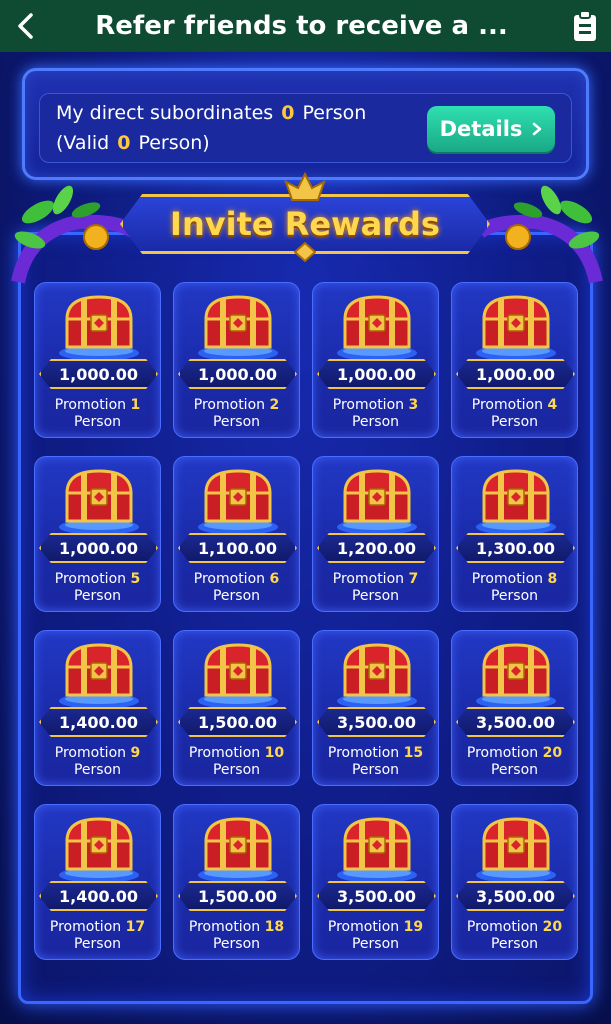  What do you see at coordinates (83, 143) in the screenshot?
I see `valid-subordinates-label: (Valid` at bounding box center [83, 143].